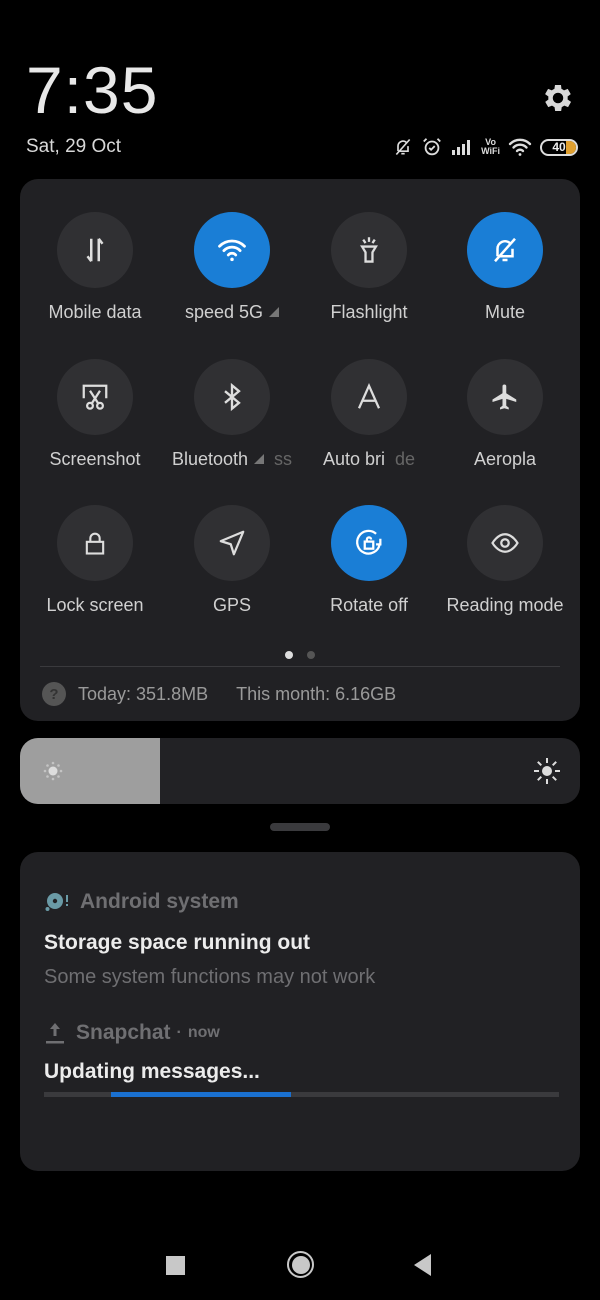  What do you see at coordinates (283, 459) in the screenshot?
I see `tile-label-suffix: ss` at bounding box center [283, 459].